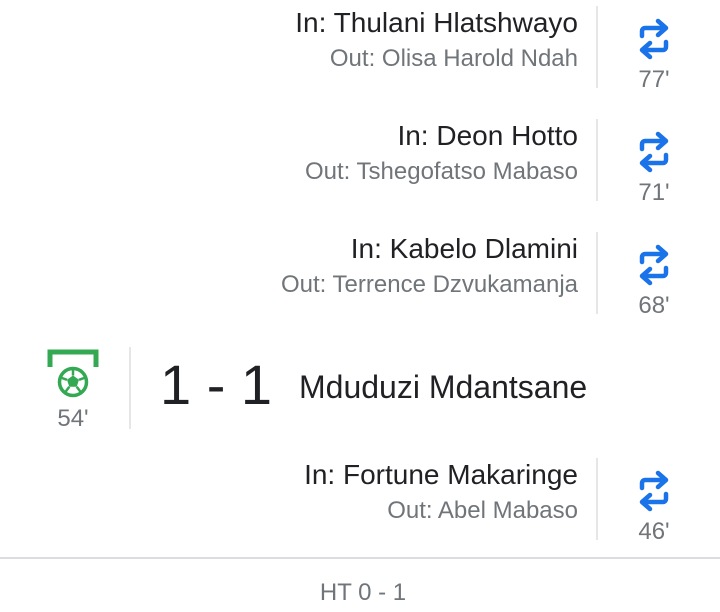 This screenshot has width=720, height=612. I want to click on goal-event: 54' 1 - 1 Mduduzi Mdantsane, so click(360, 390).